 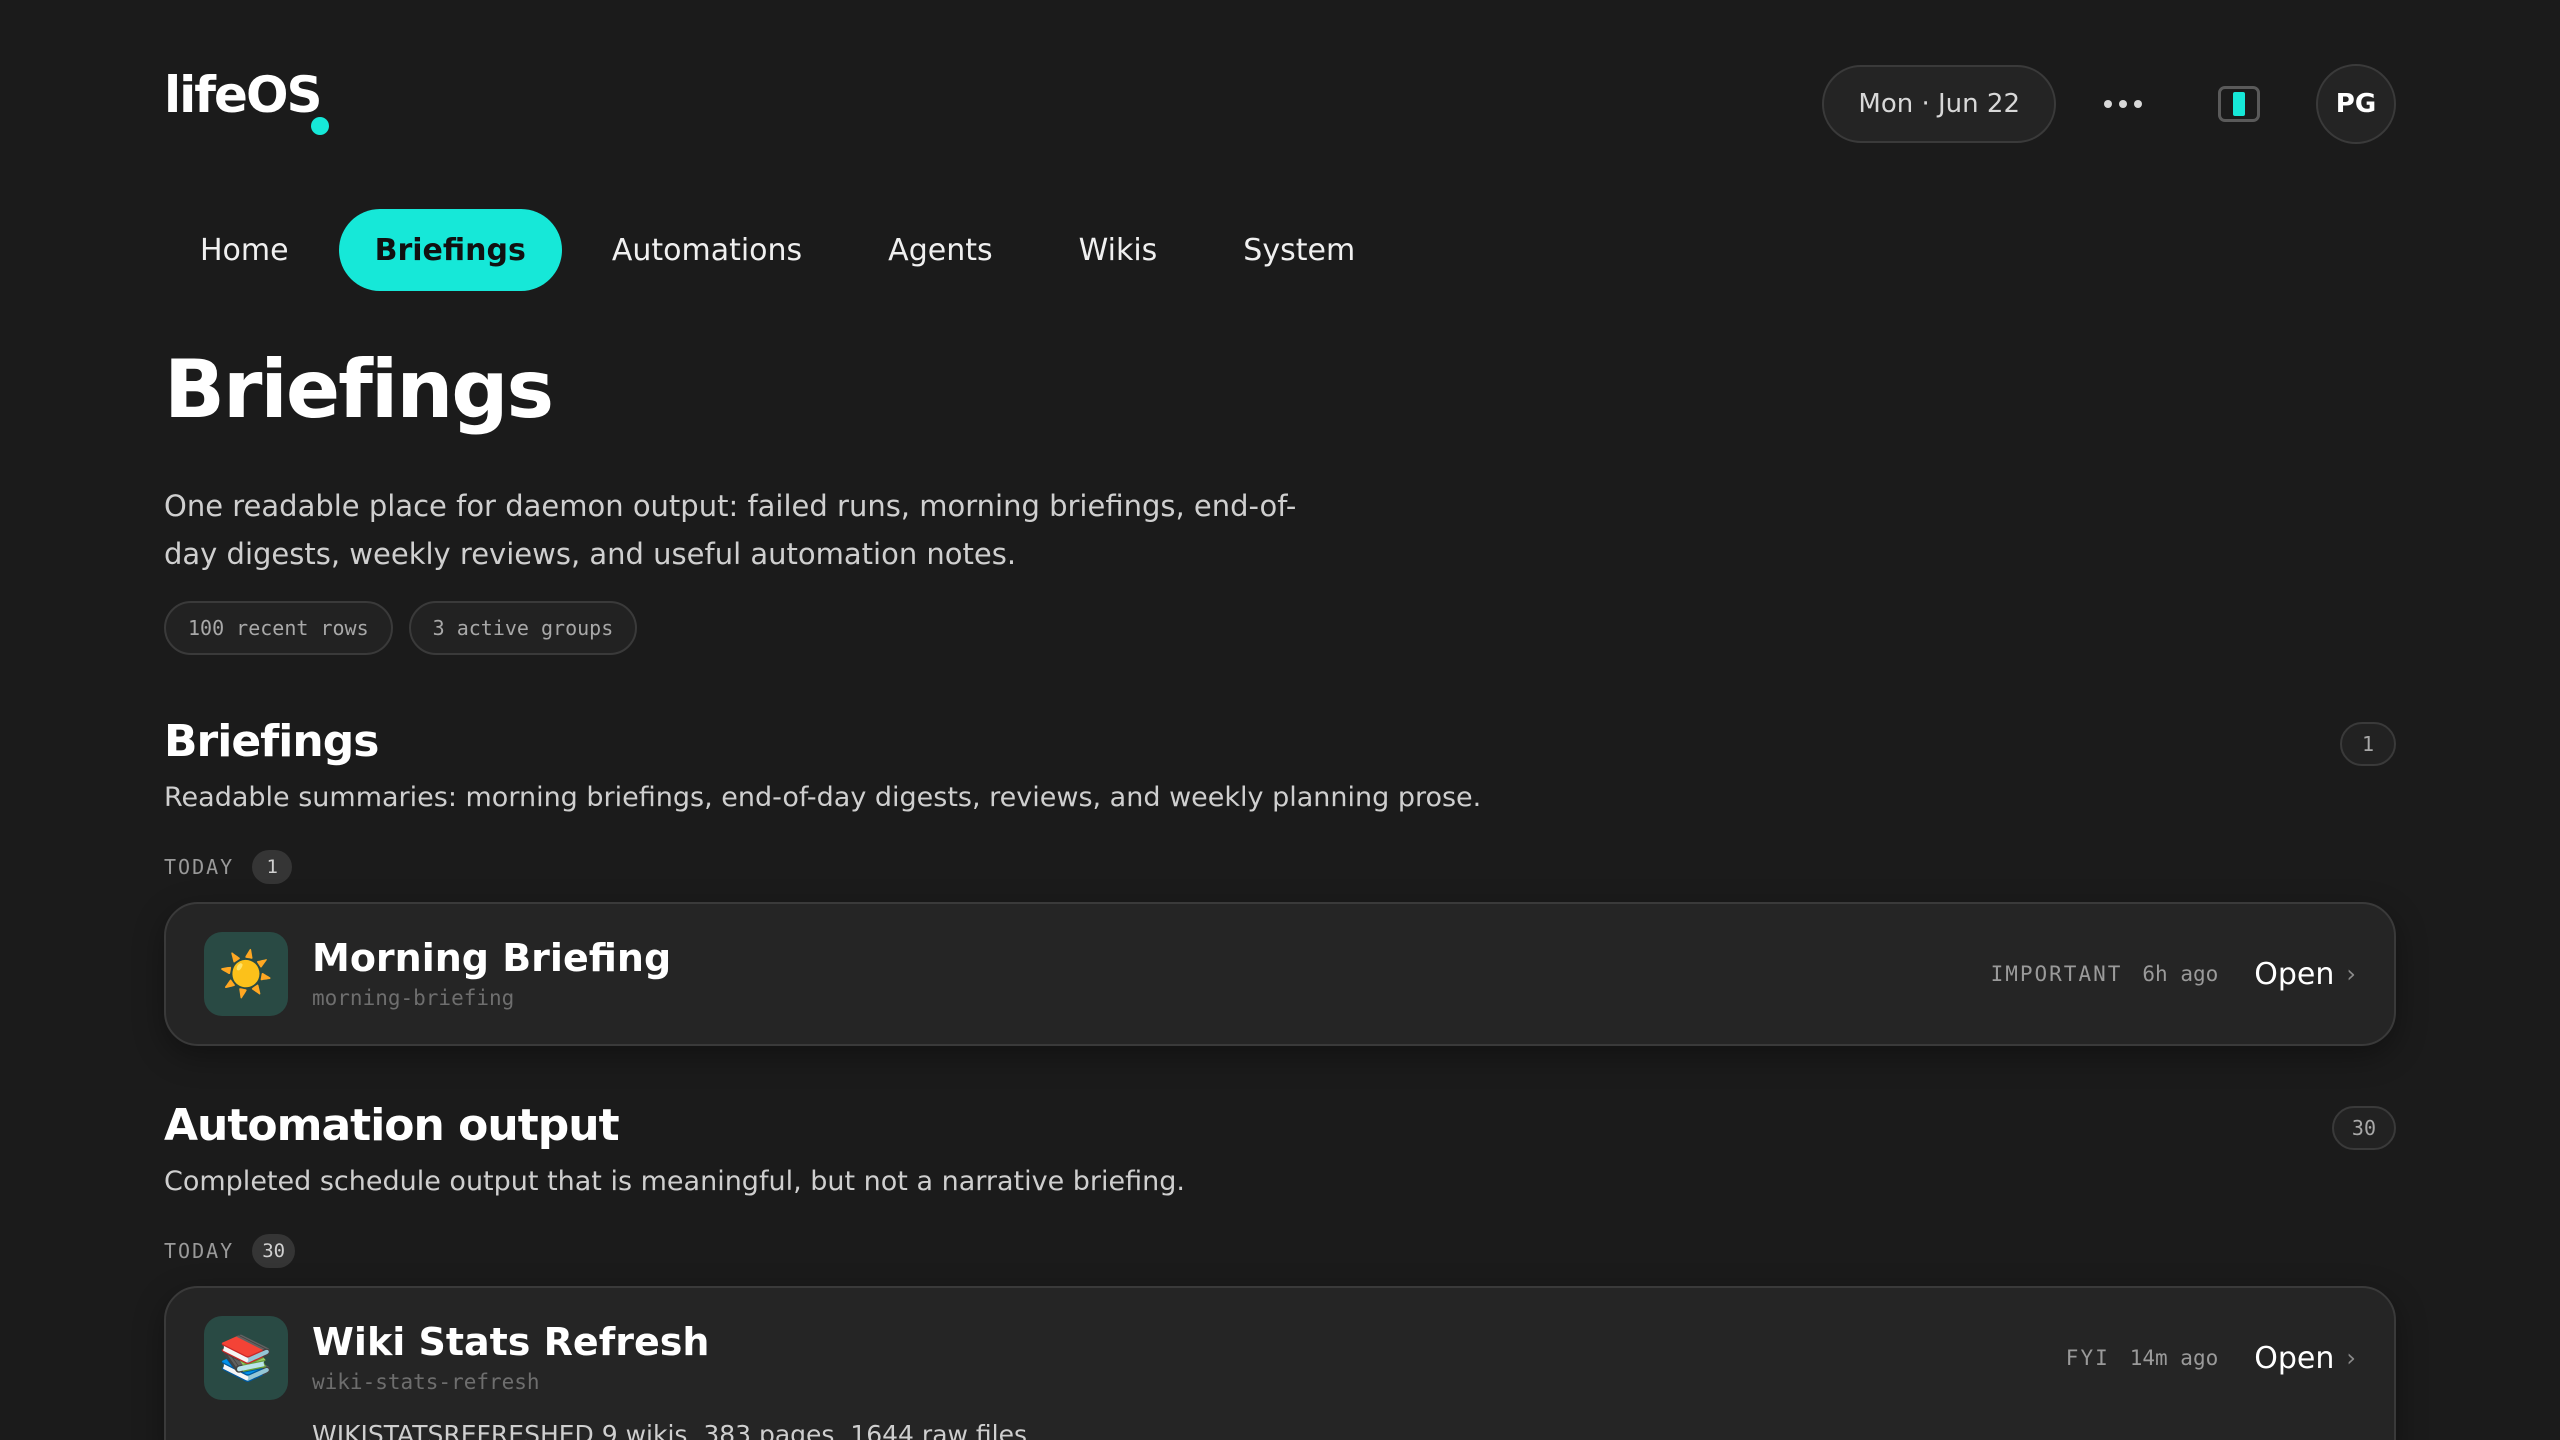 I want to click on nav-tab-wikis: Wikis, so click(x=1118, y=250).